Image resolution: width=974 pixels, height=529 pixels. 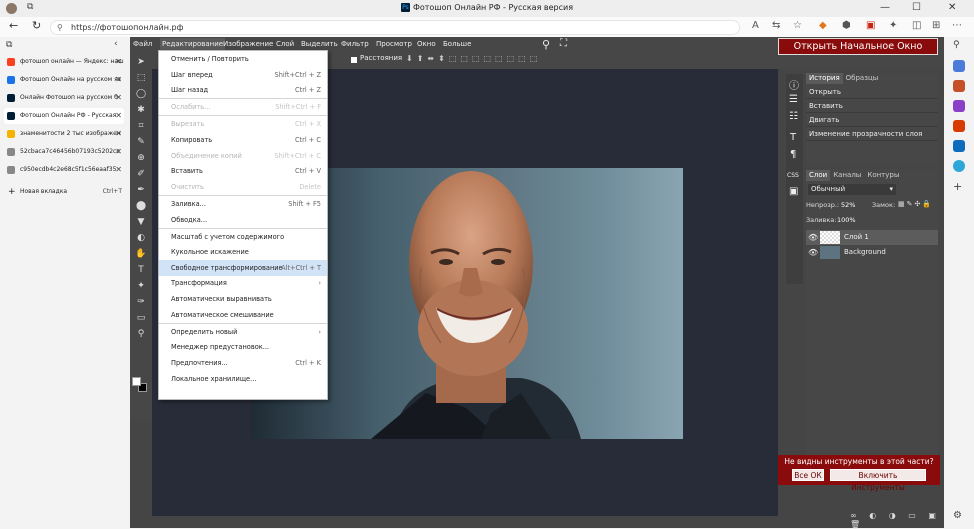 What do you see at coordinates (285, 44) in the screenshot?
I see `menu-item: Слой` at bounding box center [285, 44].